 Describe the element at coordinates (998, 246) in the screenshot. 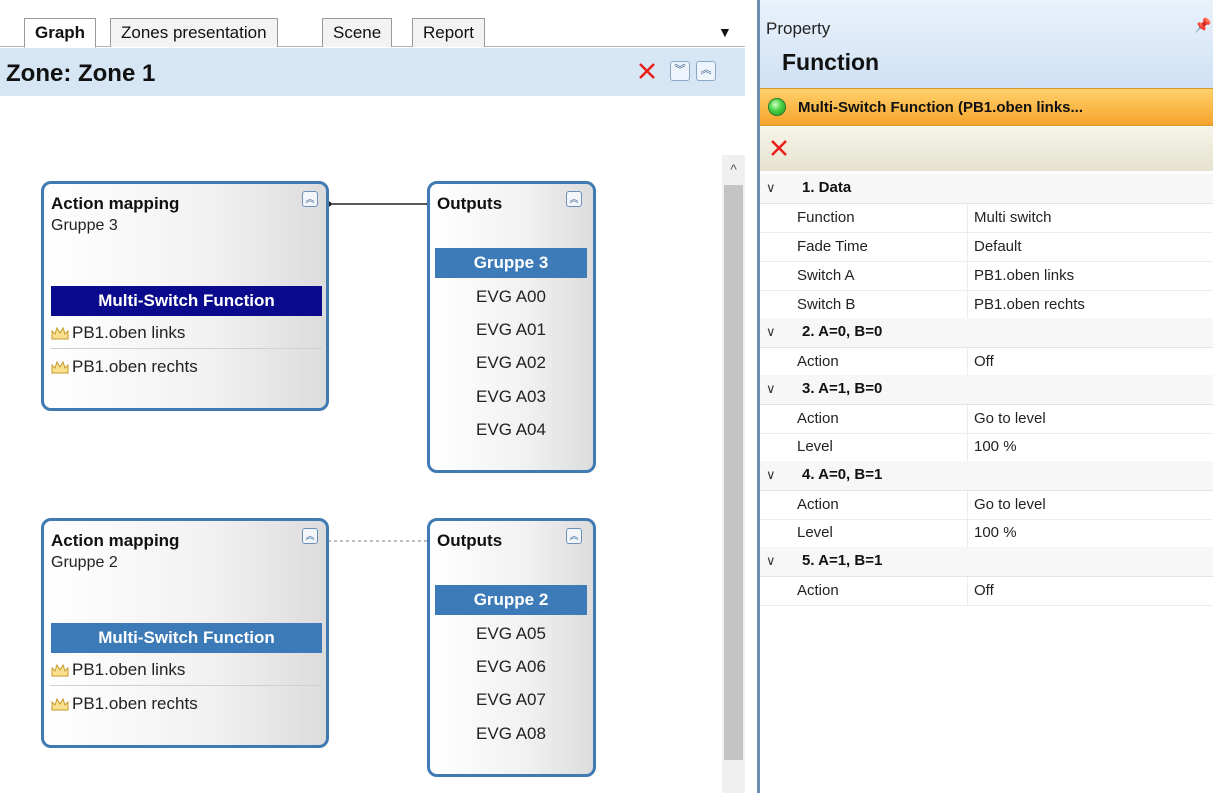

I see `property-value: Default` at that location.